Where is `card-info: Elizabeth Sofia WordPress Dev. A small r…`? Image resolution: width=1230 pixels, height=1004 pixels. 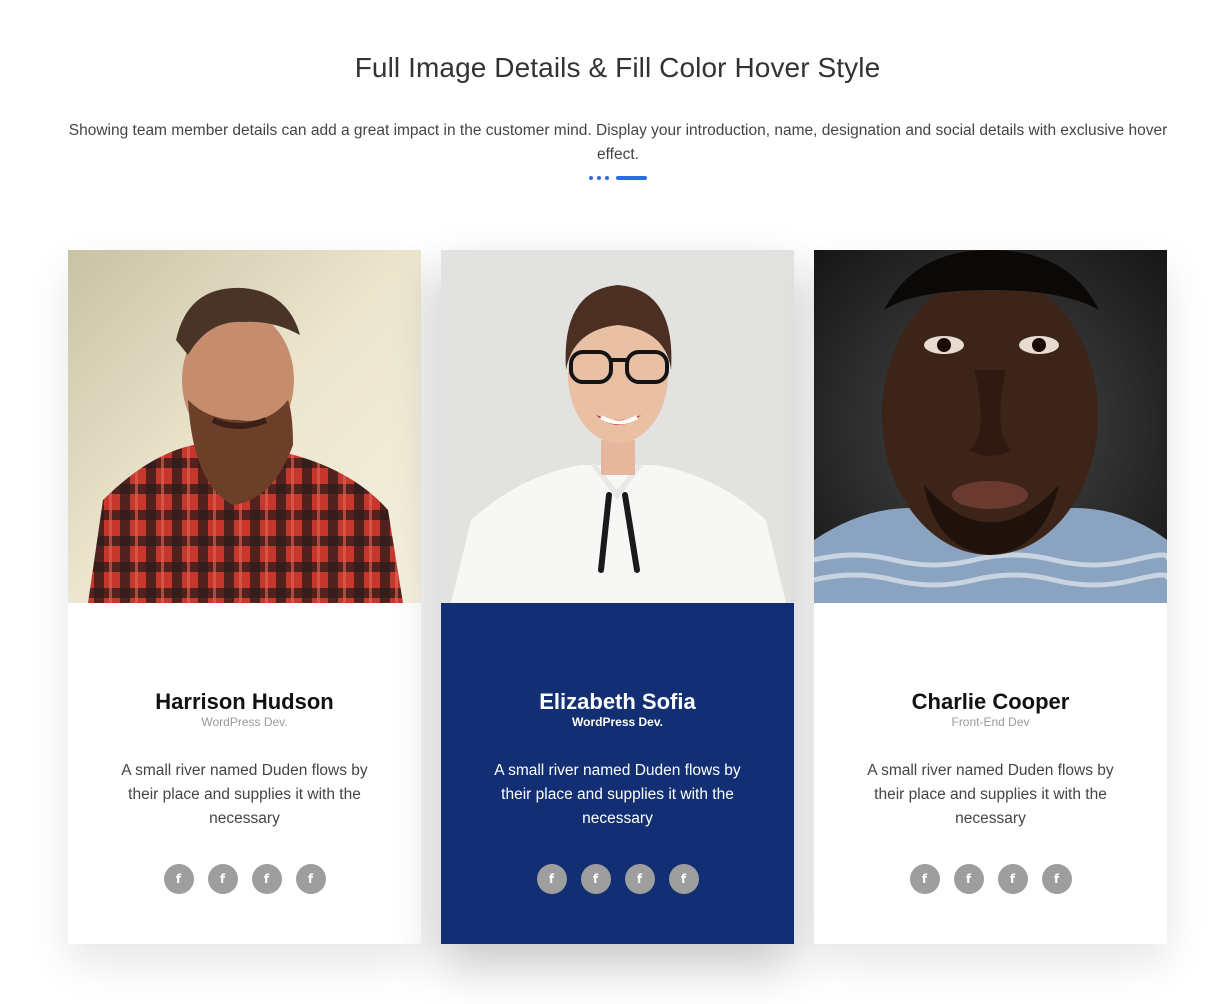
card-info: Elizabeth Sofia WordPress Dev. A small r… is located at coordinates (617, 773).